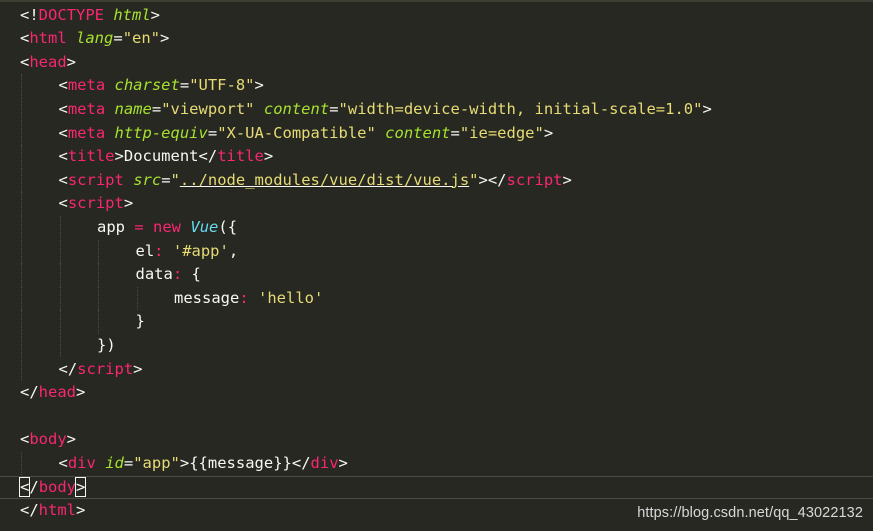 The image size is (873, 531). Describe the element at coordinates (48, 440) in the screenshot. I see `code-line-content: <body>` at that location.